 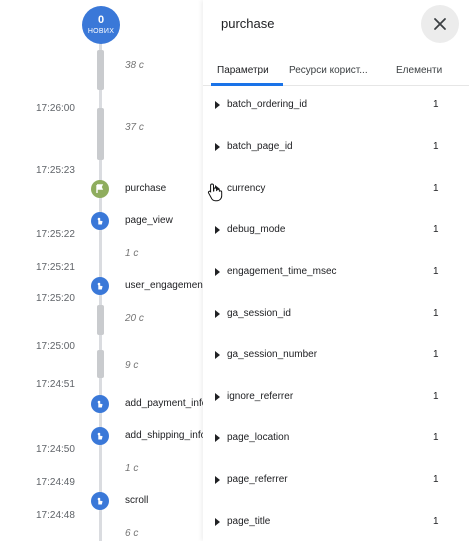 What do you see at coordinates (55, 108) in the screenshot?
I see `timestamp: 17:26:00` at bounding box center [55, 108].